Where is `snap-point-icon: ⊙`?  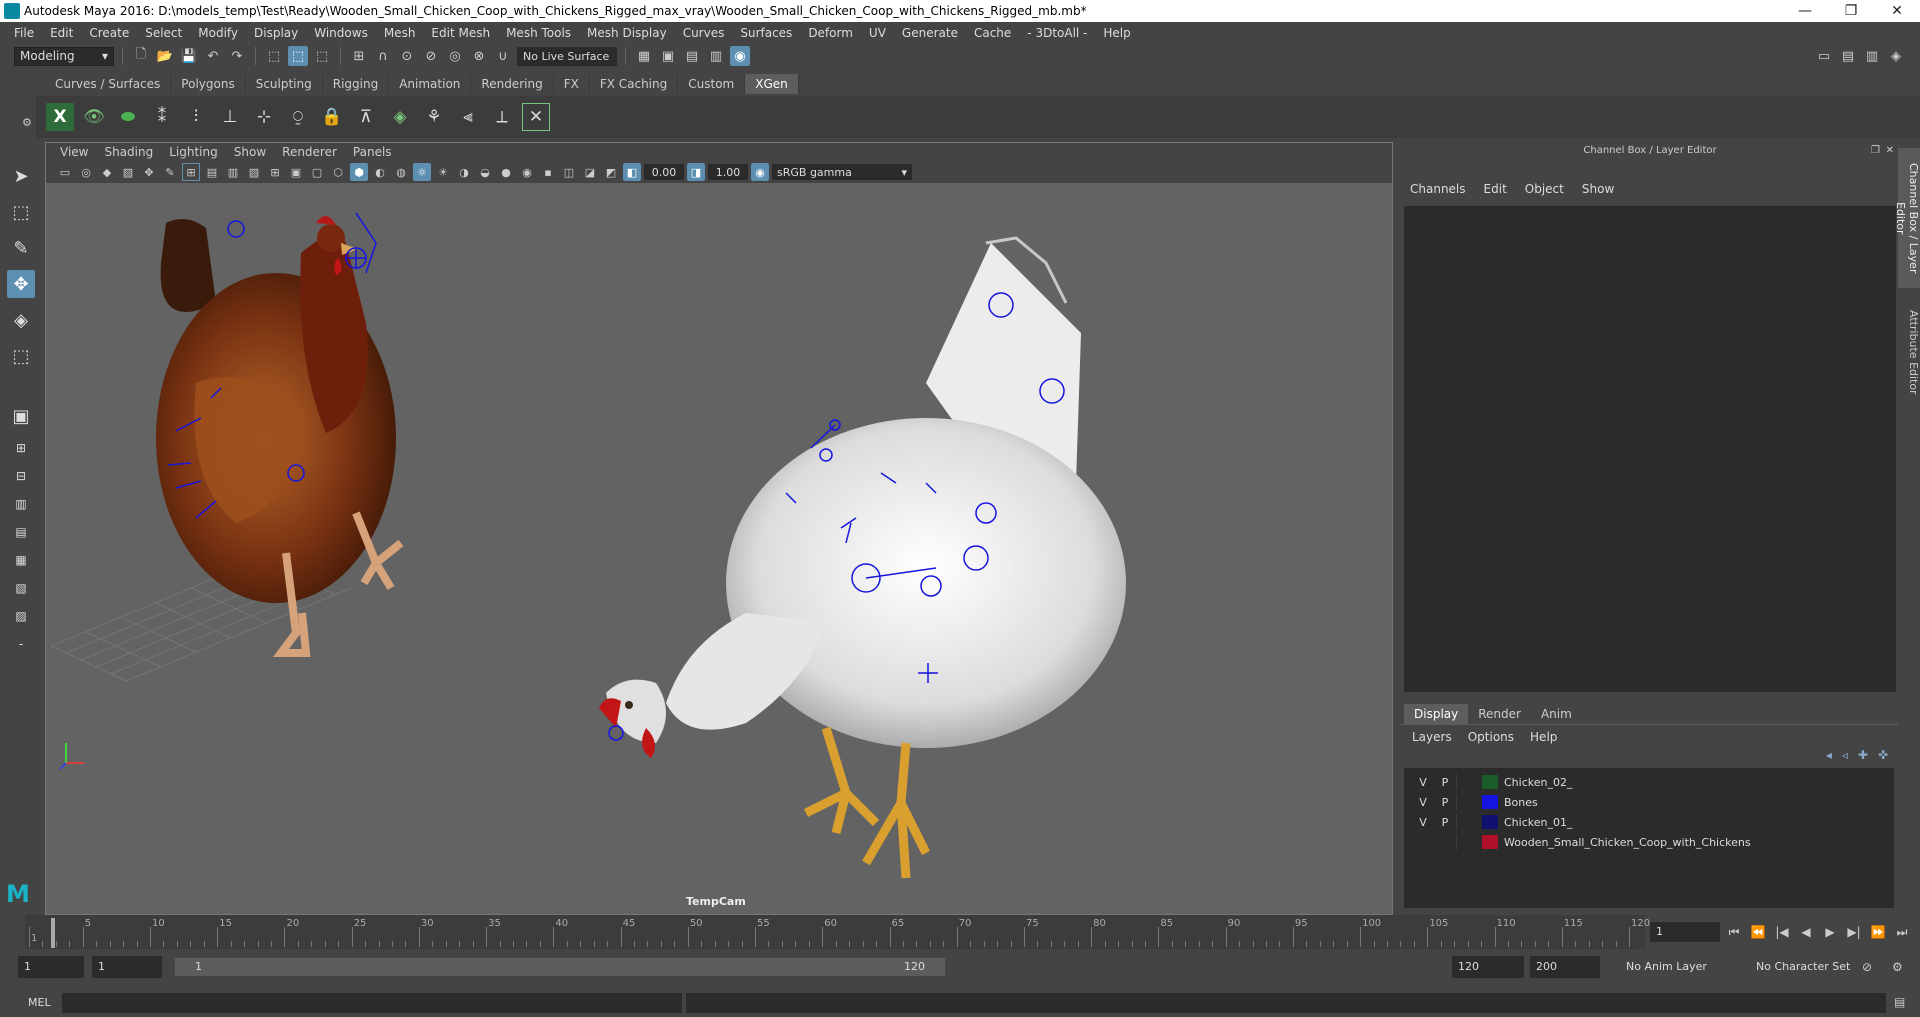
snap-point-icon: ⊙ is located at coordinates (407, 56).